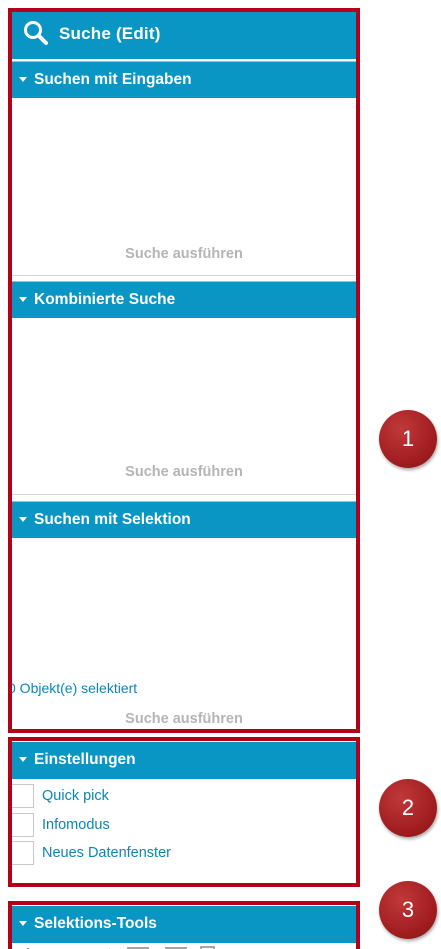  Describe the element at coordinates (250, 946) in the screenshot. I see `image-icon` at that location.